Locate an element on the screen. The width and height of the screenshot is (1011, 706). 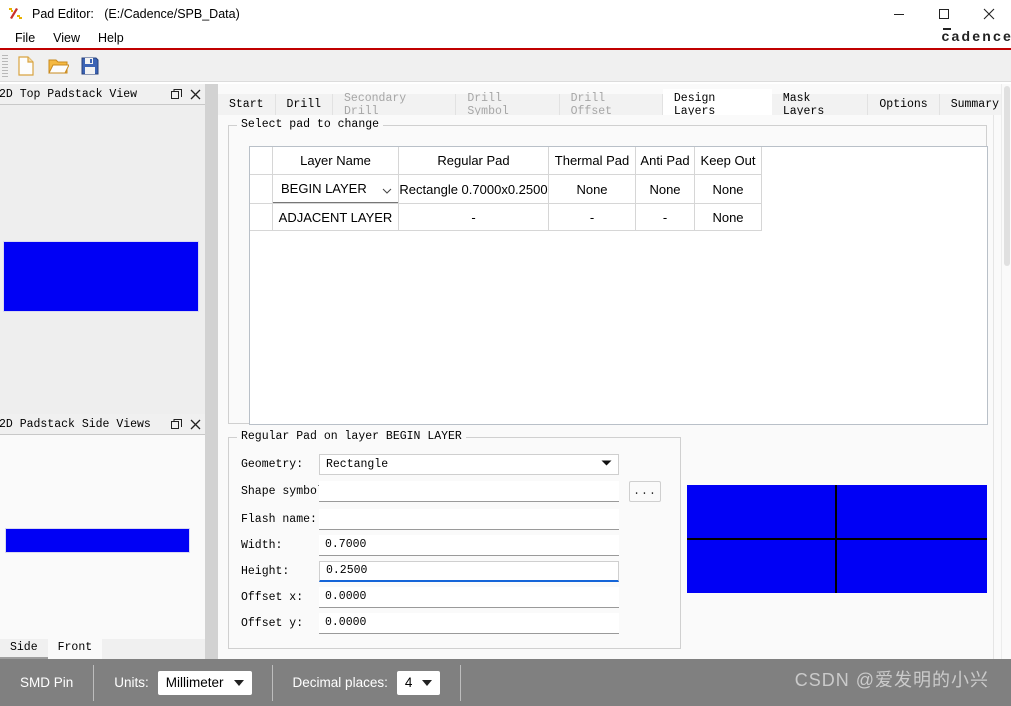
table-header-anti-pad: Anti Pad is located at coordinates (665, 161).